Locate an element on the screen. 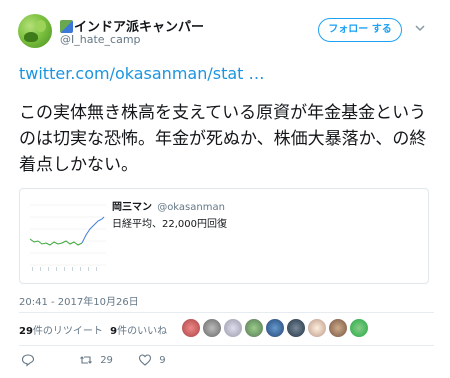 This screenshot has height=378, width=450. reply-button is located at coordinates (28, 361).